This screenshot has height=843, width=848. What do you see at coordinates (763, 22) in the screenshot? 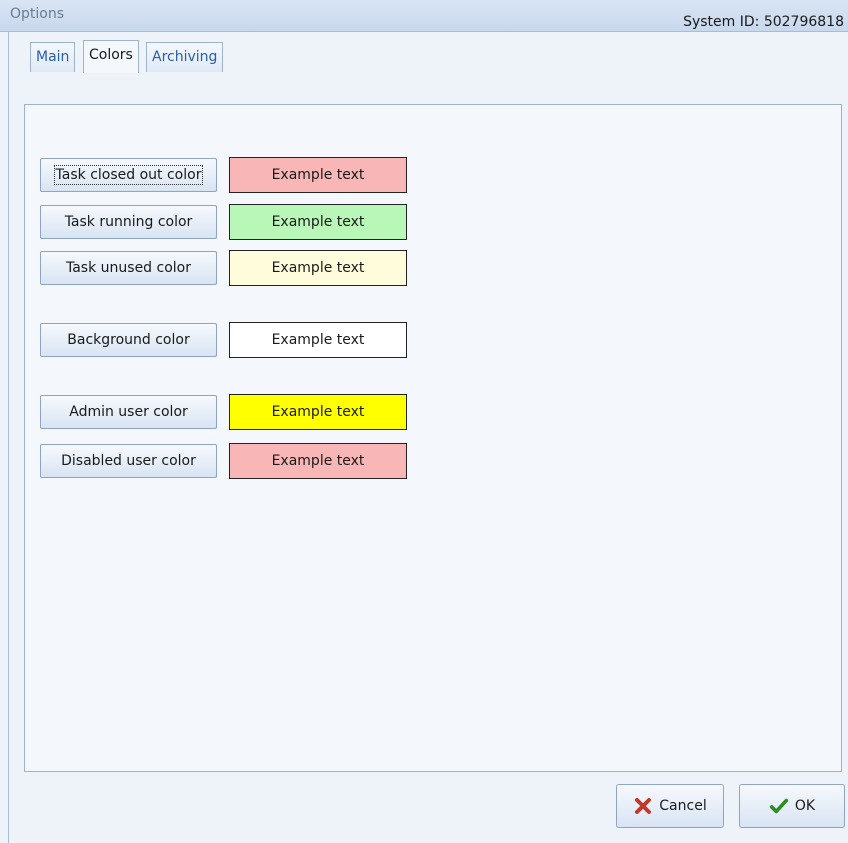
I see `system-id-label: System ID: 502796818` at bounding box center [763, 22].